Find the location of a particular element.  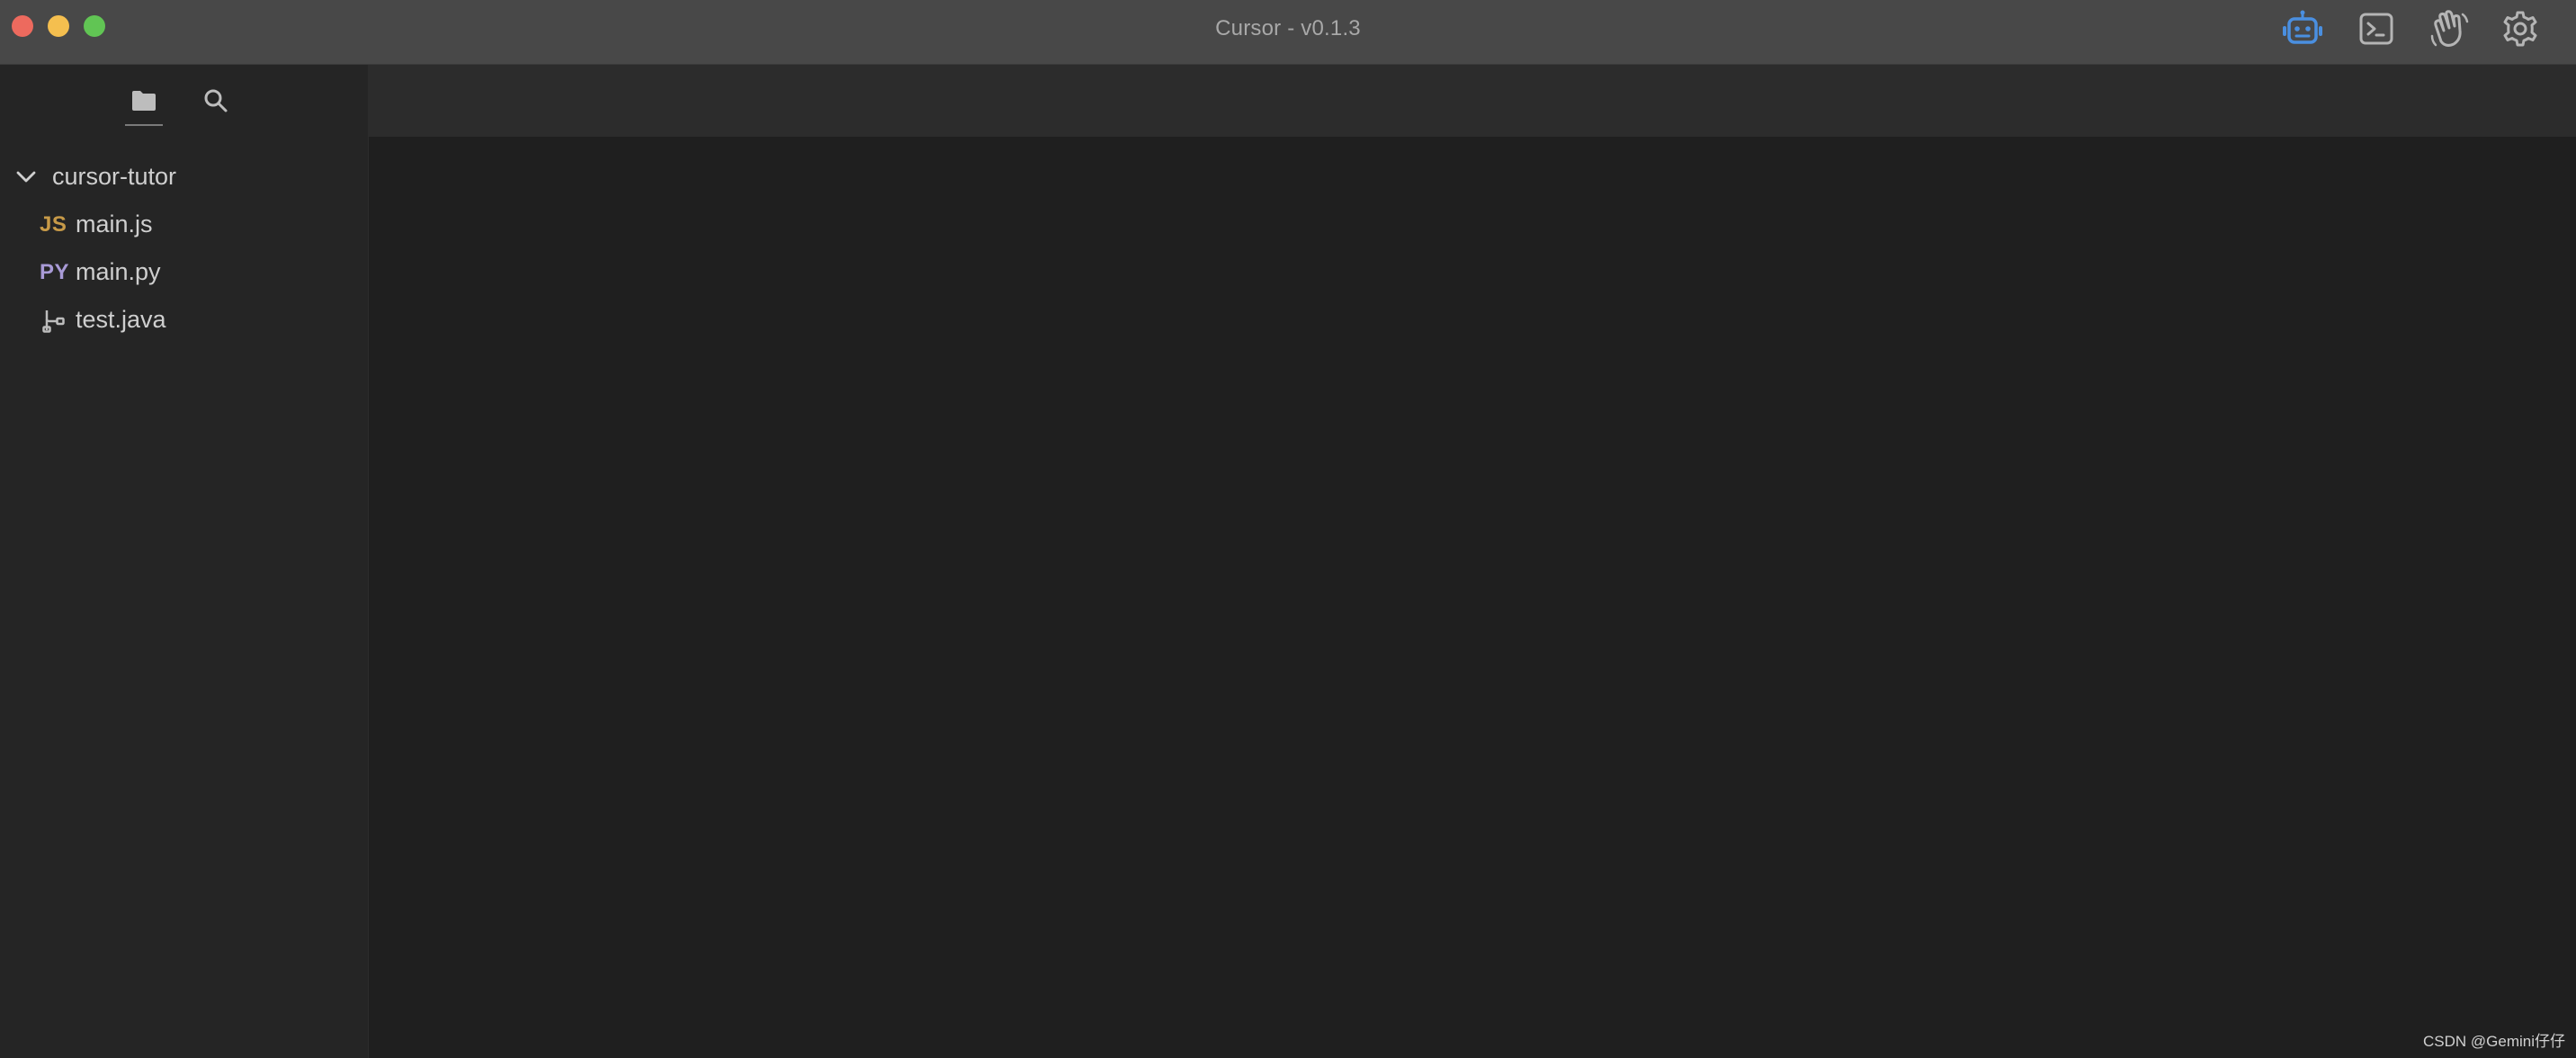

watermark-text: CSDN @Gemini仔仔 is located at coordinates (2494, 1041).